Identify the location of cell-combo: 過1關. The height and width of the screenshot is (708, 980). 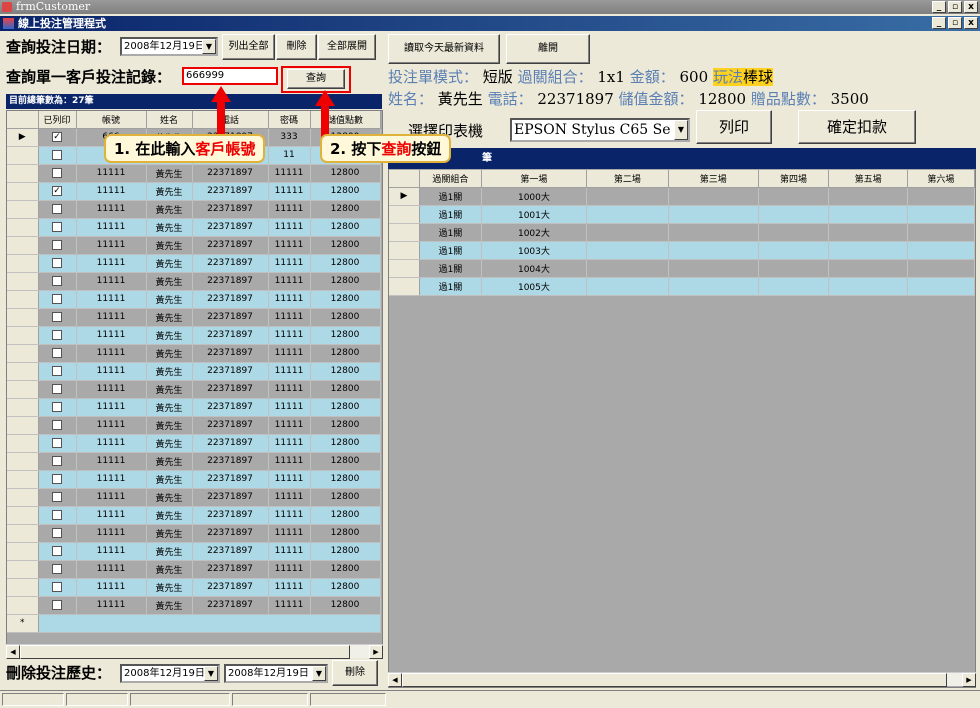
(451, 196).